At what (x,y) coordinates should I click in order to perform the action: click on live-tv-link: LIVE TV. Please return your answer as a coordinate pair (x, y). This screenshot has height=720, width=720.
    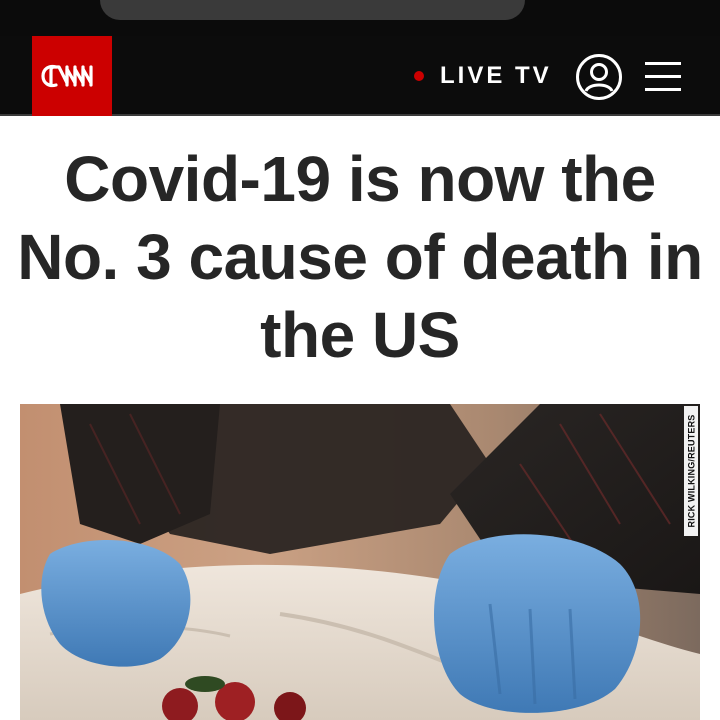
    Looking at the image, I should click on (483, 76).